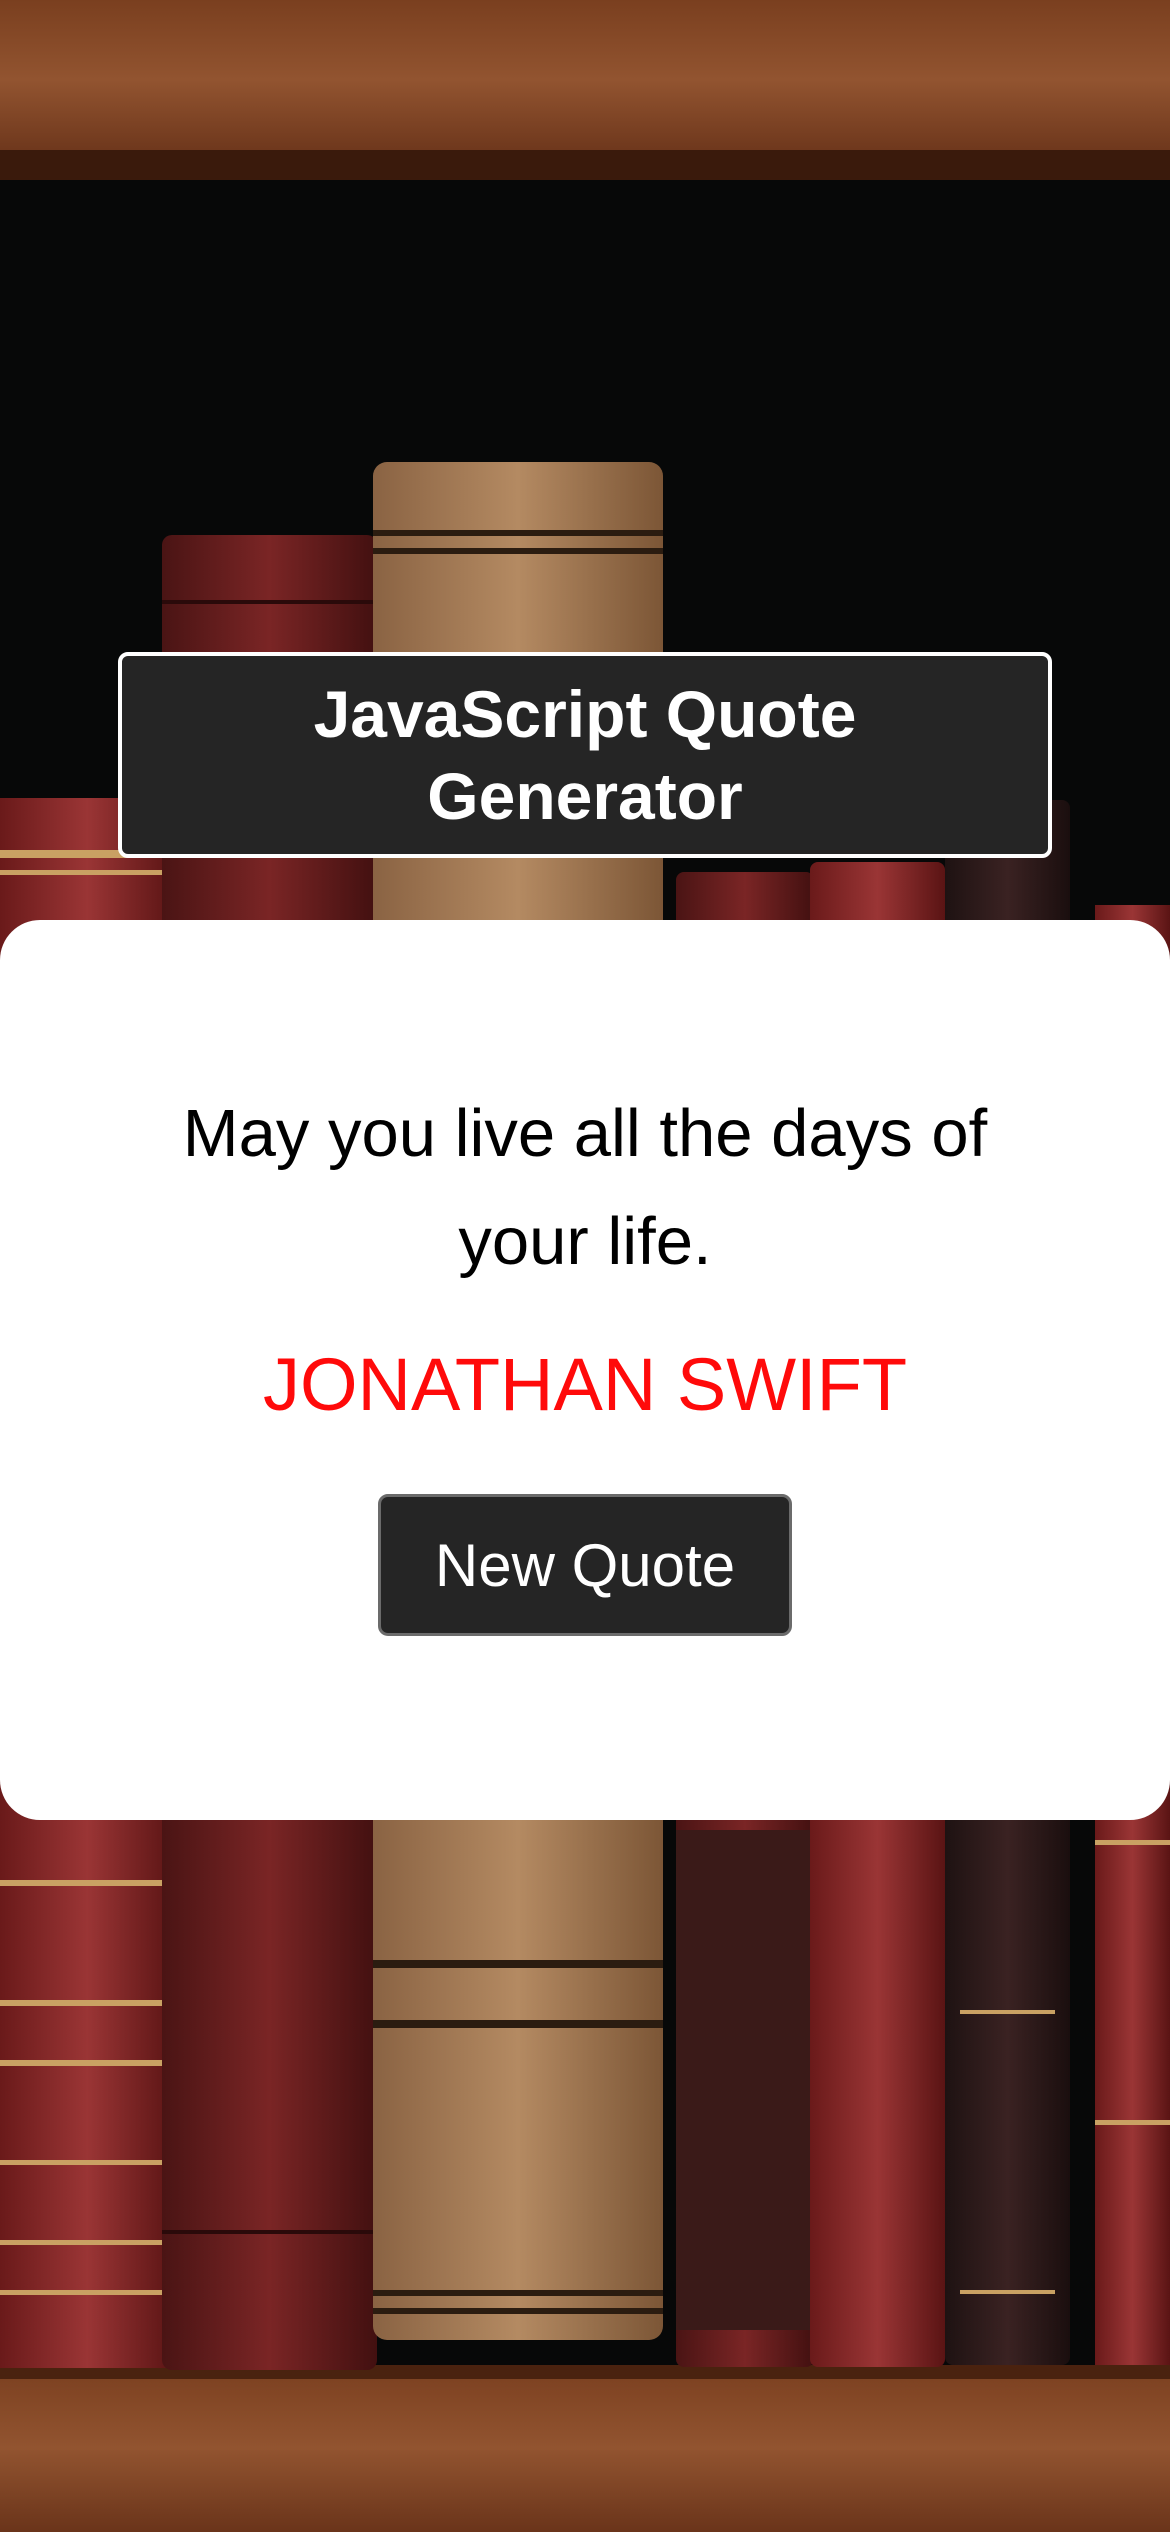 Image resolution: width=1170 pixels, height=2532 pixels. Describe the element at coordinates (585, 1384) in the screenshot. I see `quote-author: JONATHAN SWIFT` at that location.